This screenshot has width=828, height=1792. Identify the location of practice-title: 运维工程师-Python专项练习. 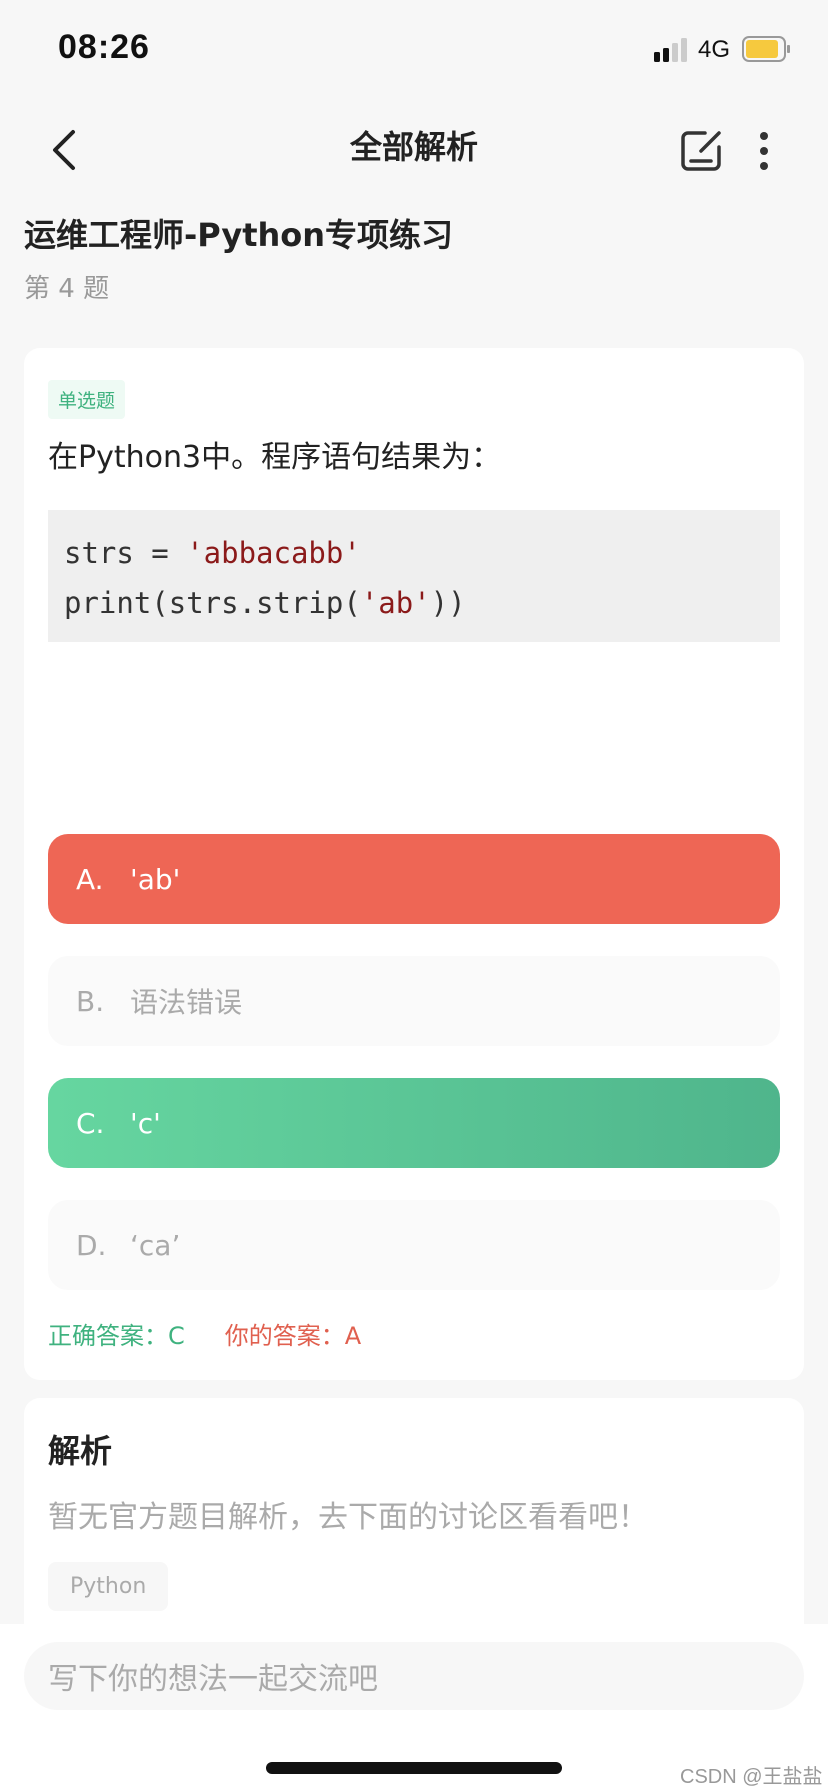
(239, 235).